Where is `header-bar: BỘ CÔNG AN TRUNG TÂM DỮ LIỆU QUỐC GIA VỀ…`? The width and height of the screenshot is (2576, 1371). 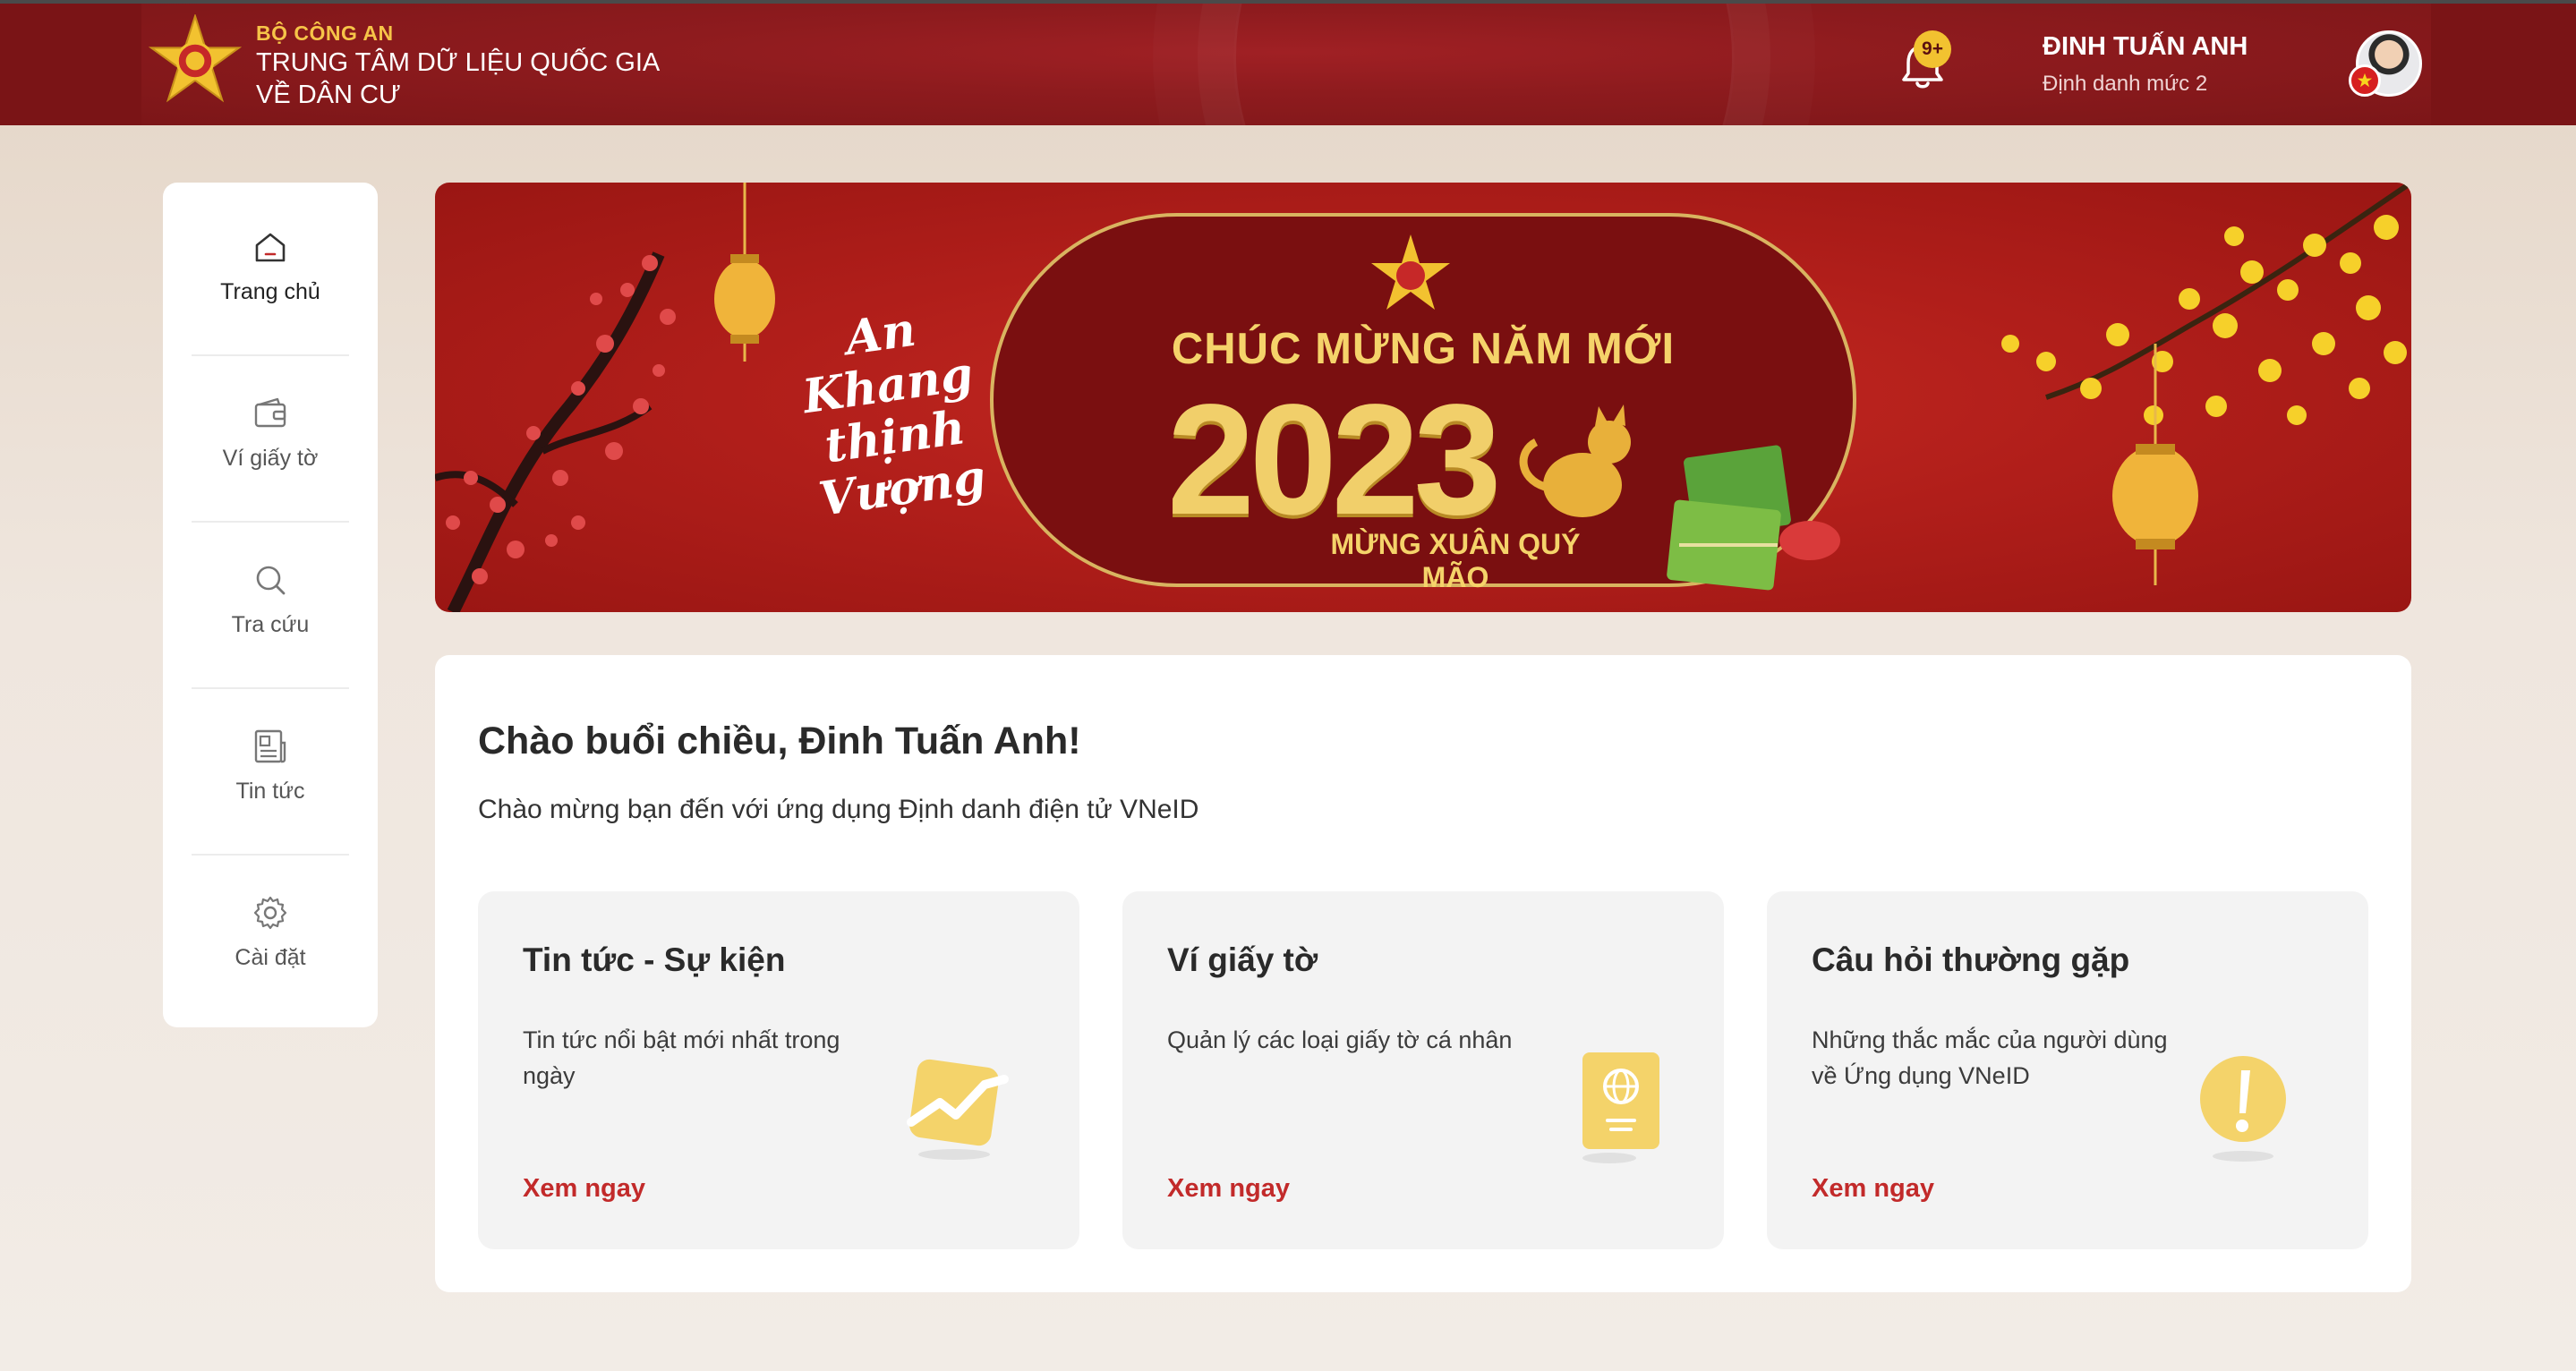
header-bar: BỘ CÔNG AN TRUNG TÂM DỮ LIỆU QUỐC GIA VỀ… is located at coordinates (1286, 64).